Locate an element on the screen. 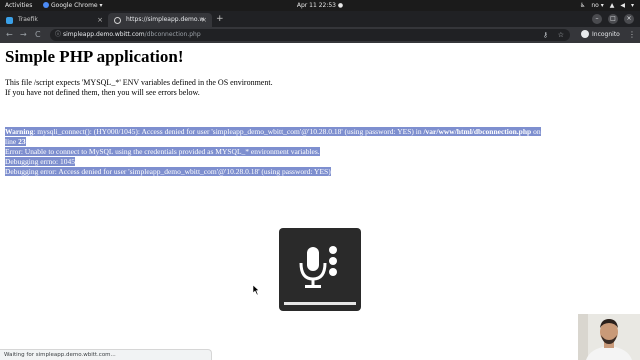 The image size is (640, 360). traefik-favicon-icon is located at coordinates (9, 20).